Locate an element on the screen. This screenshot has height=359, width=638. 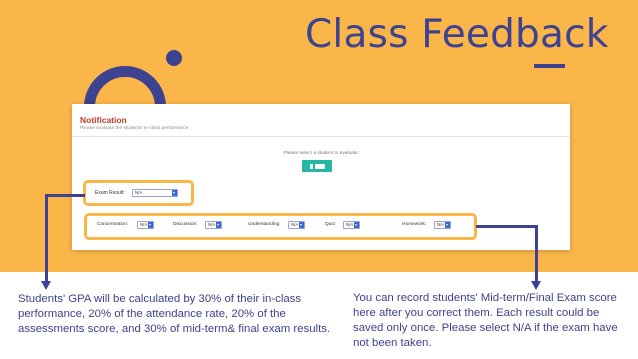
student-card-icon-body is located at coordinates (319, 166).